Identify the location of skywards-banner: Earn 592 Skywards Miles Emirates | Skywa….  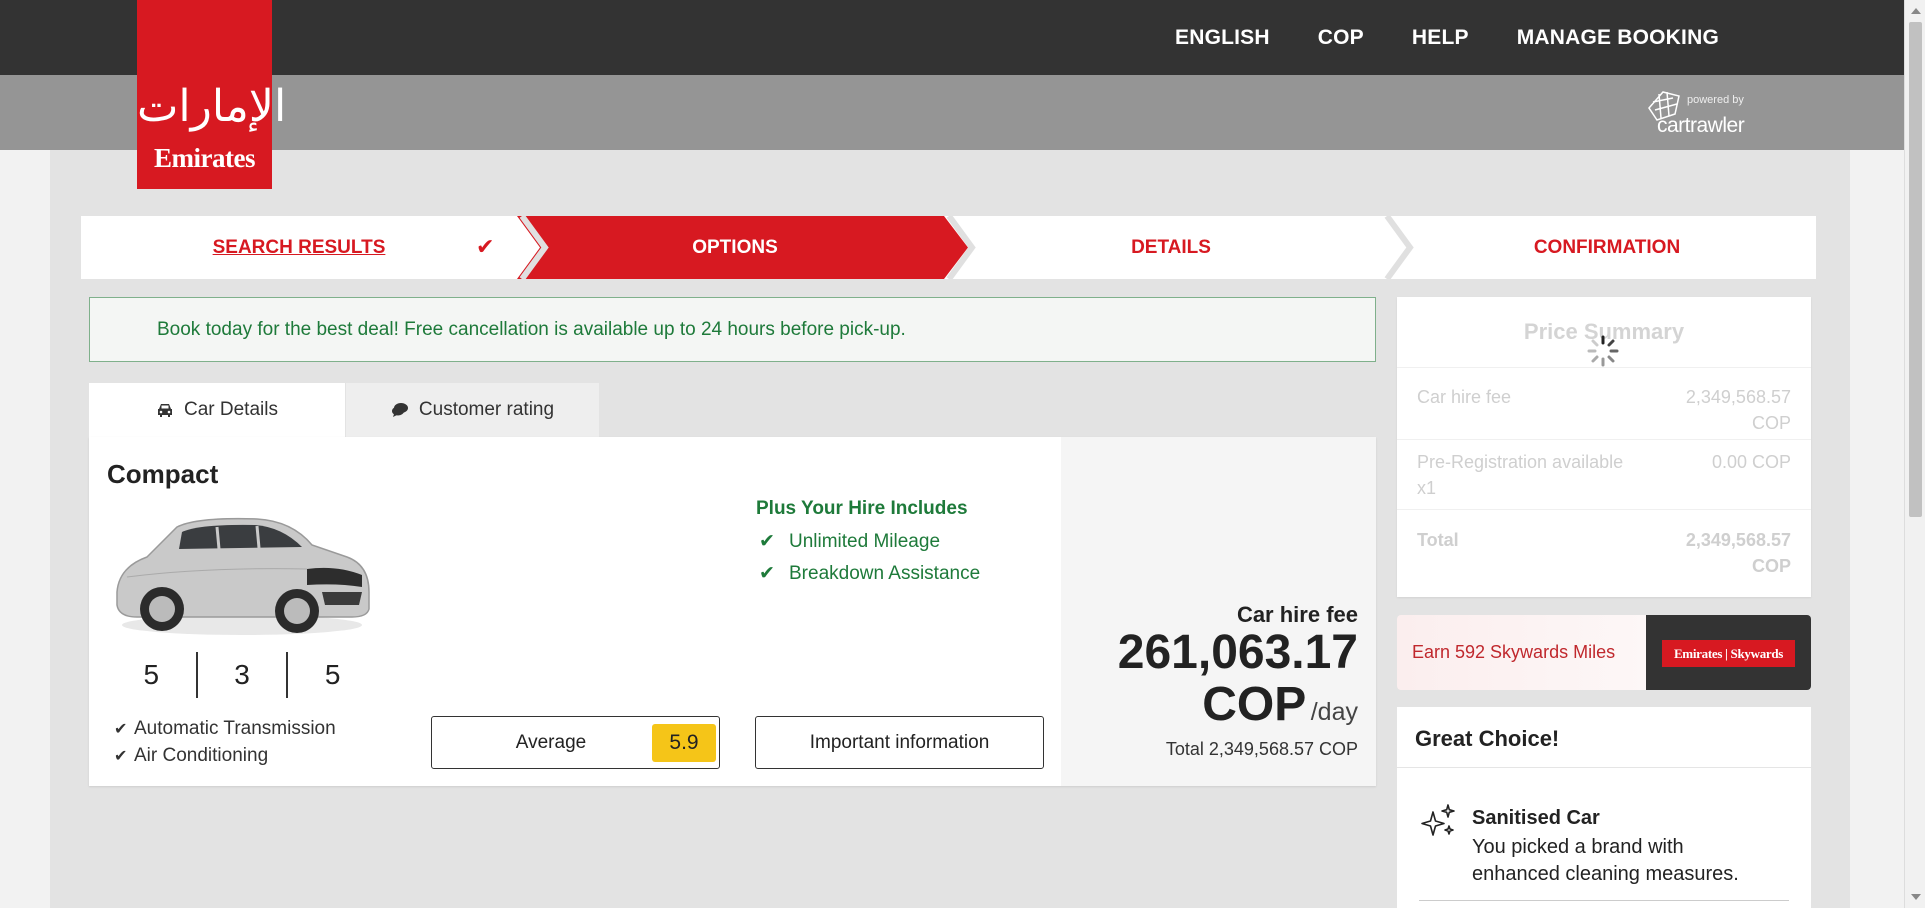
(1604, 652).